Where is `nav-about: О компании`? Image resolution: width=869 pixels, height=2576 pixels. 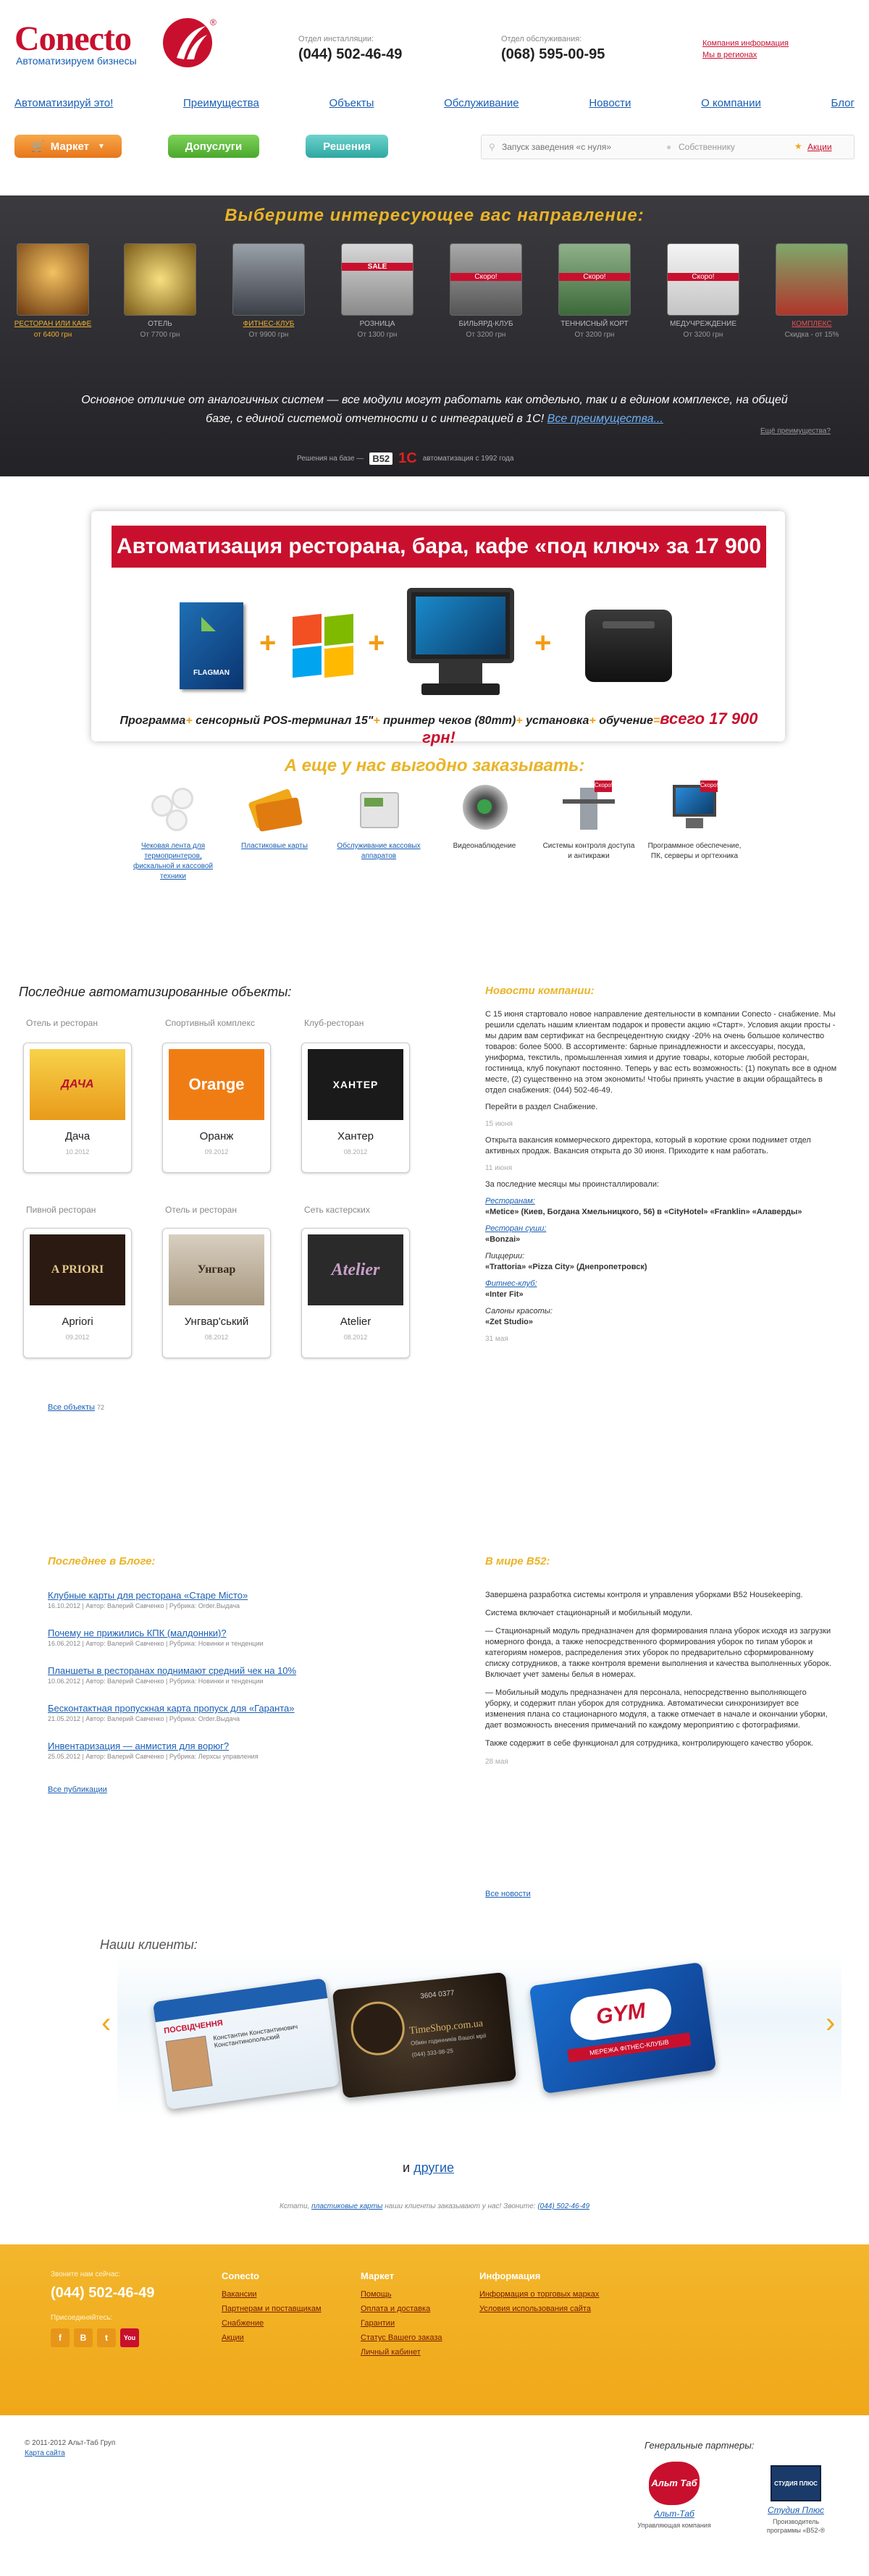
nav-about: О компании is located at coordinates (731, 103).